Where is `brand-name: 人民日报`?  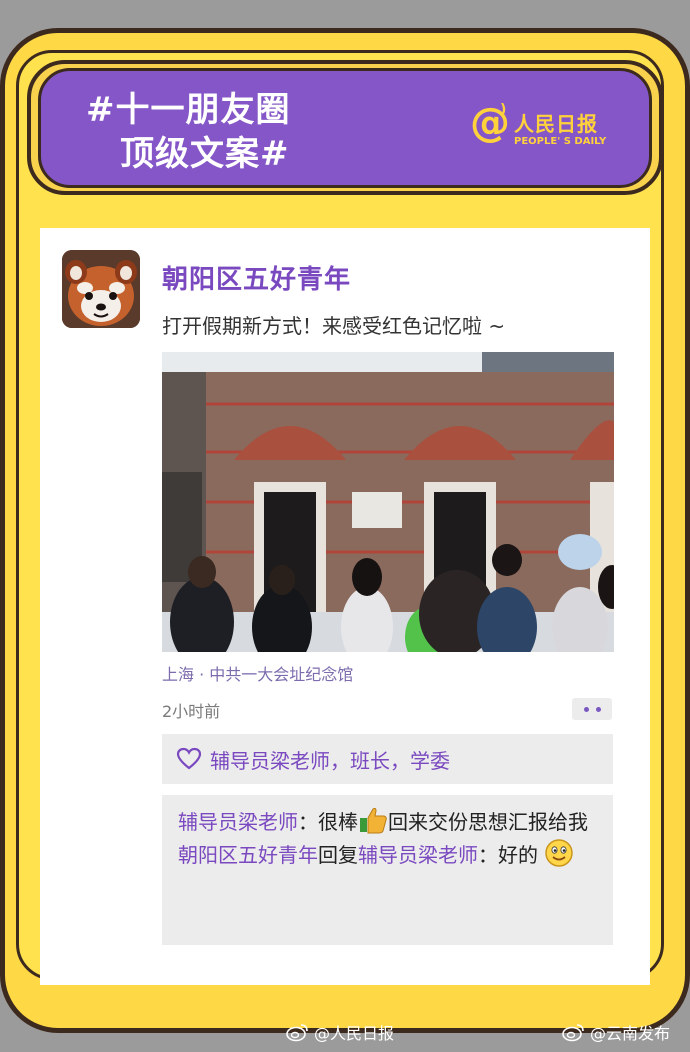 brand-name: 人民日报 is located at coordinates (556, 124).